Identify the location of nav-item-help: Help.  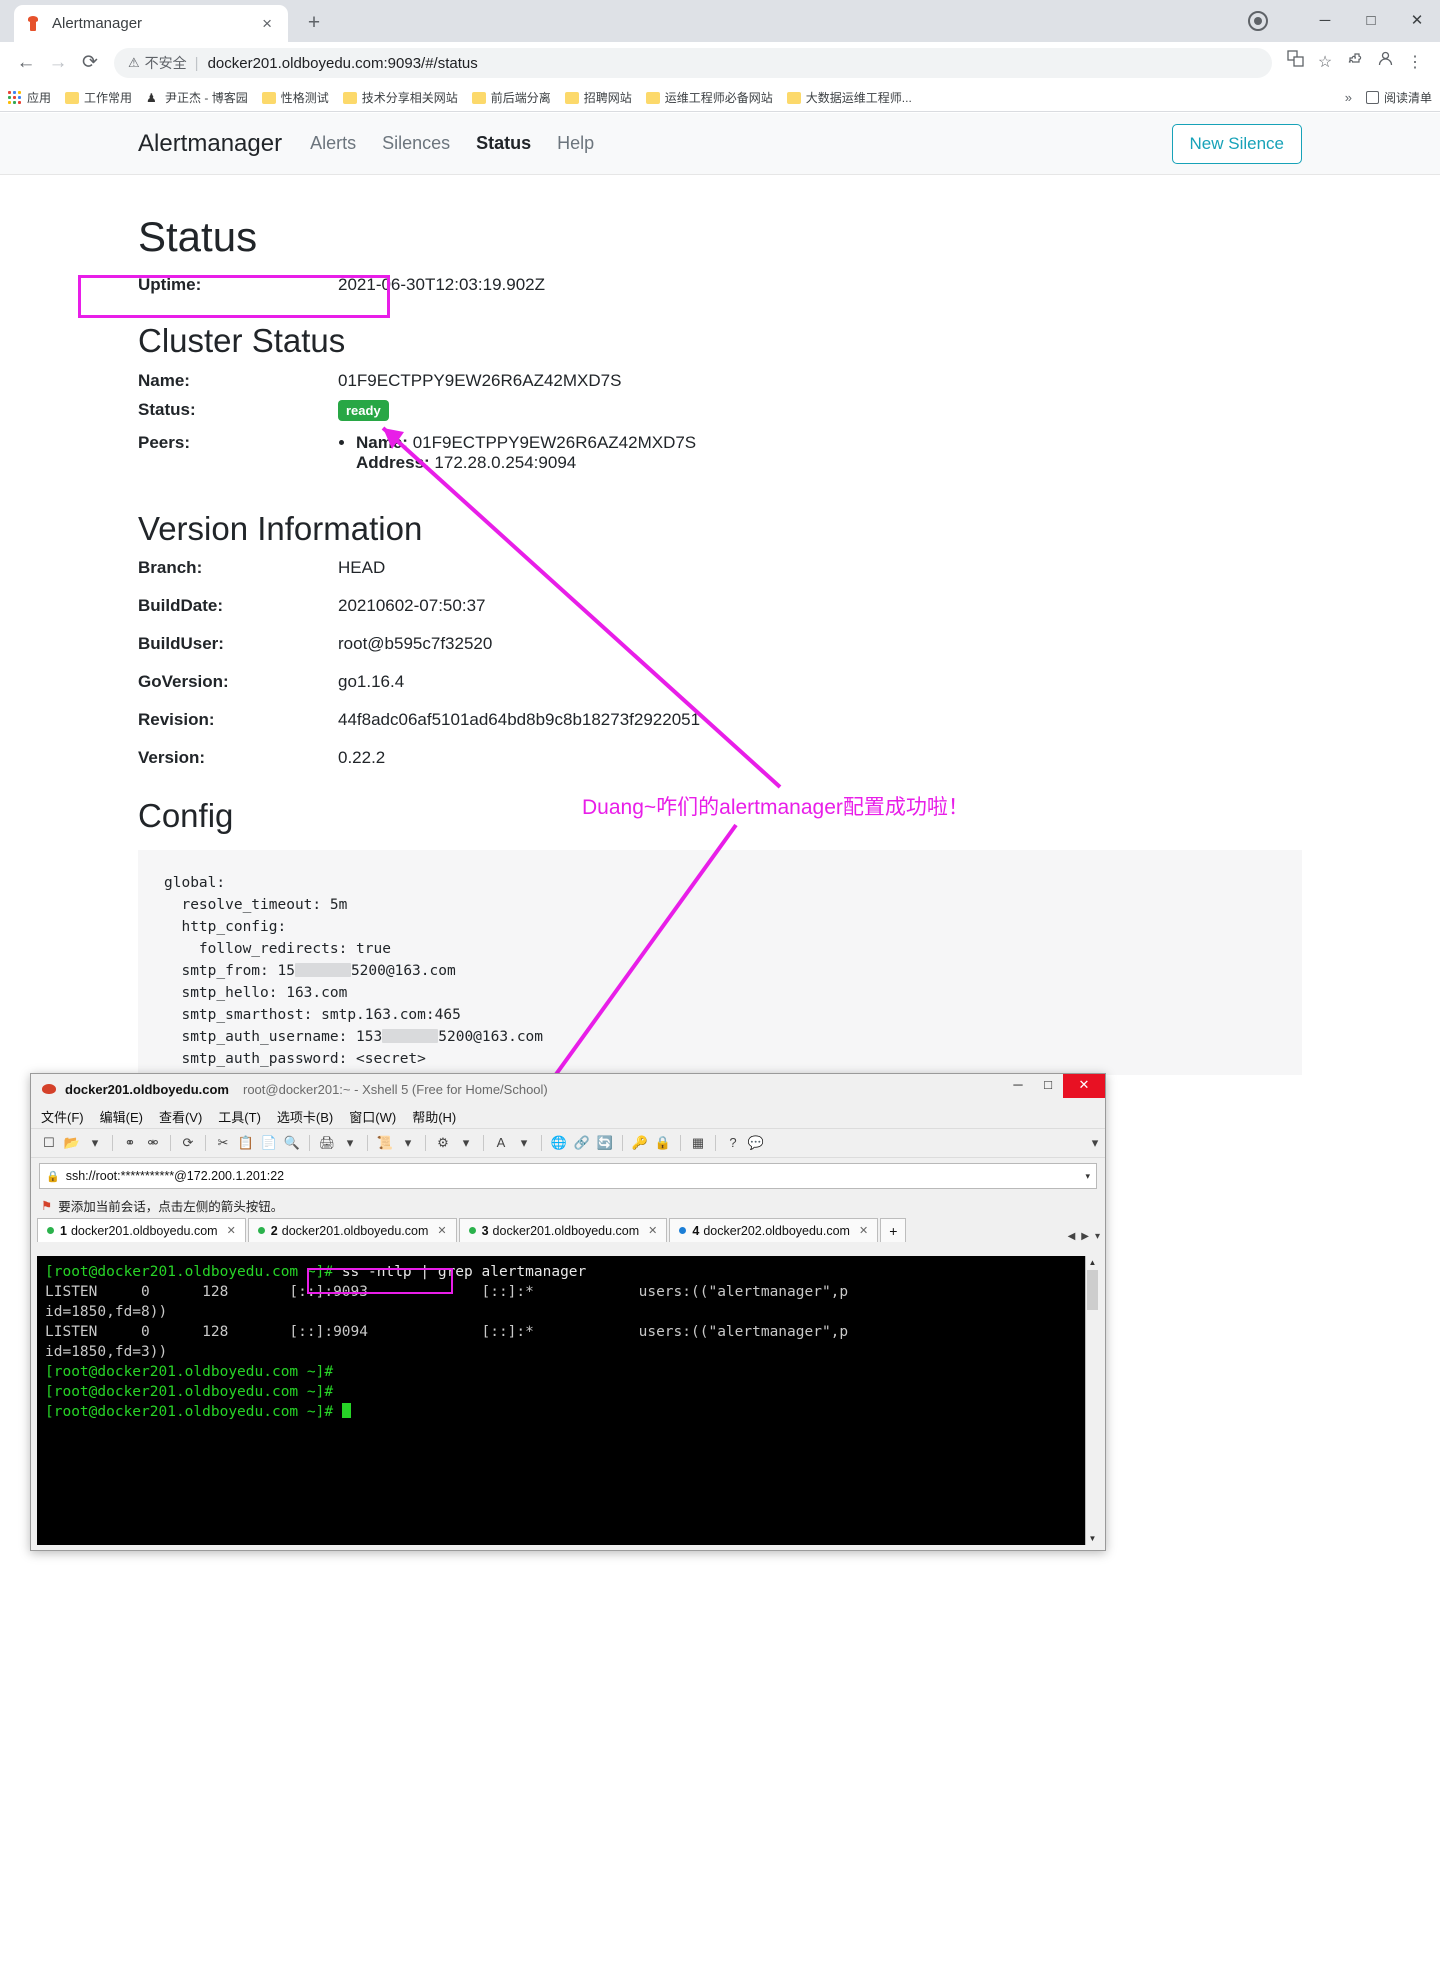
(575, 143).